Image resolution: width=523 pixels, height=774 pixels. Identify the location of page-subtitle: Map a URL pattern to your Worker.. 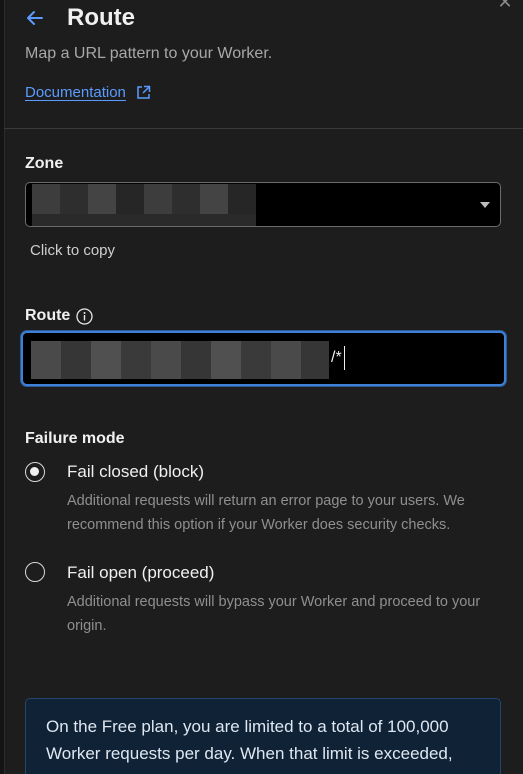
(149, 53).